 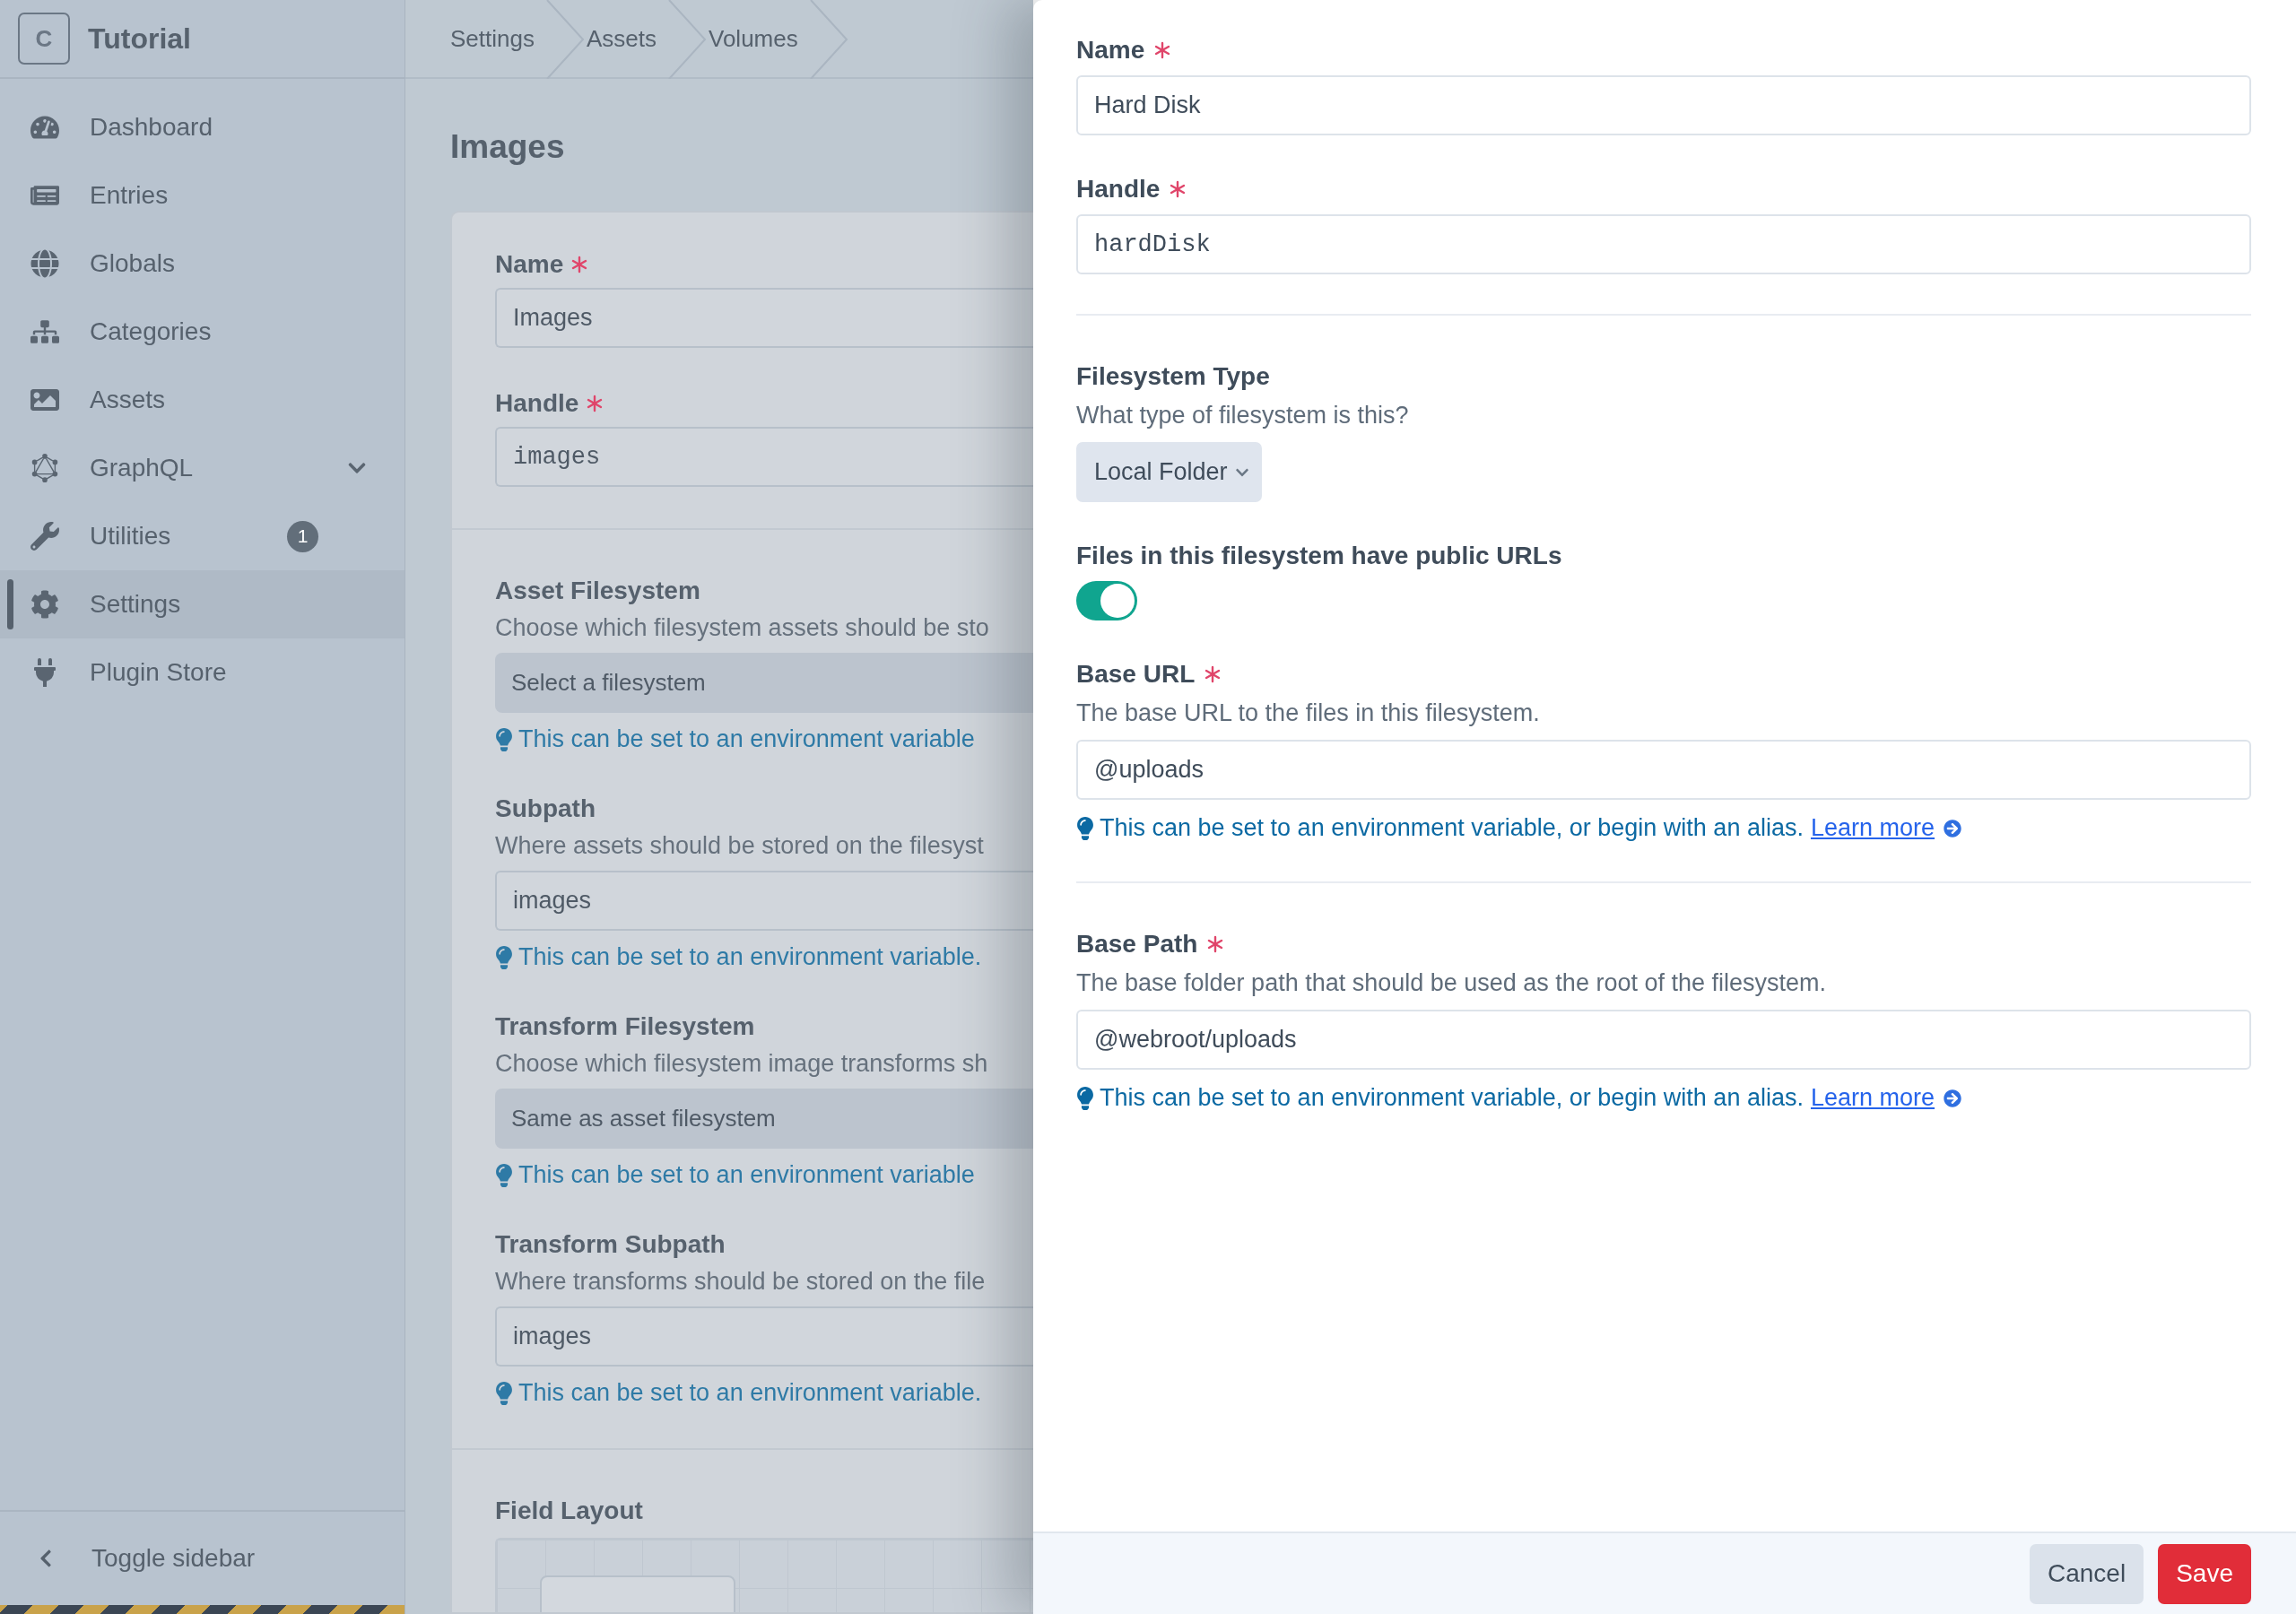 I want to click on field-label: Transform Filesystem, so click(x=625, y=1026).